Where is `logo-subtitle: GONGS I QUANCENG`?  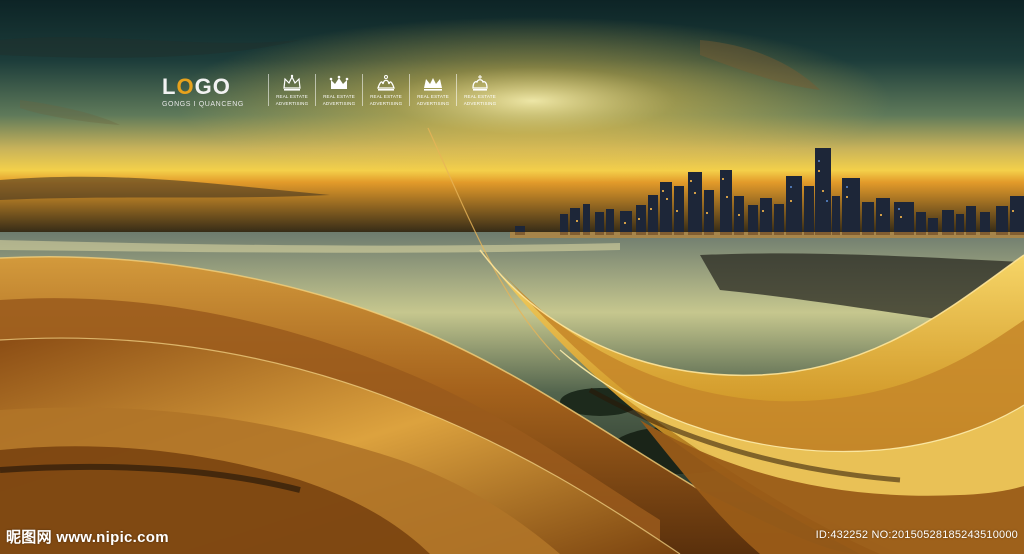
logo-subtitle: GONGS I QUANCENG is located at coordinates (203, 104).